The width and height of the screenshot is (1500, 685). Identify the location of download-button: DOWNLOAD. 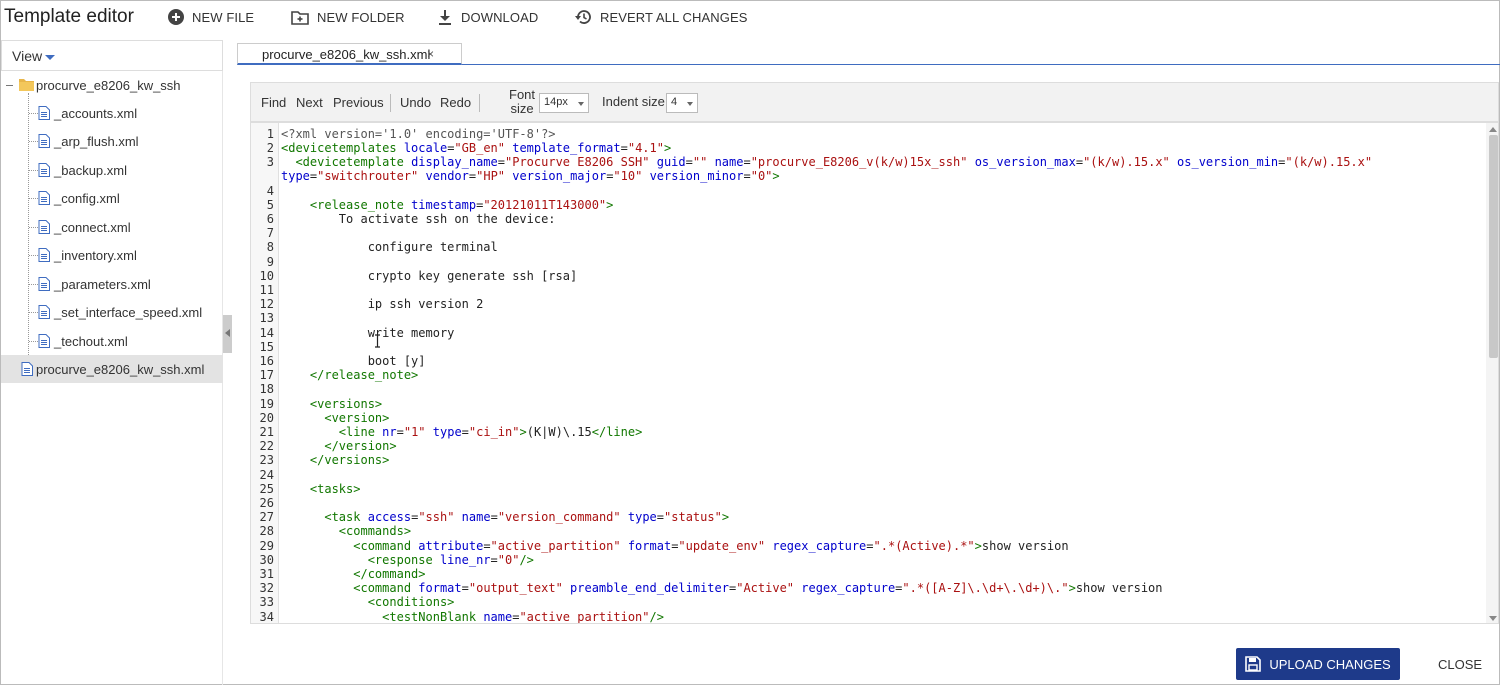
(487, 17).